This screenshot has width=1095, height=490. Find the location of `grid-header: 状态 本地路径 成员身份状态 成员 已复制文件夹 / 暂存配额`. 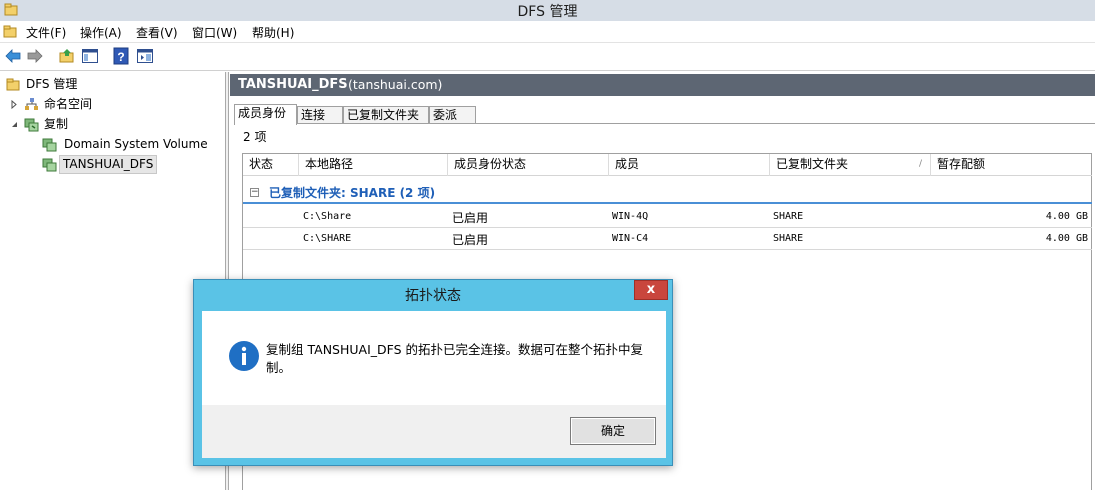

grid-header: 状态 本地路径 成员身份状态 成员 已复制文件夹 / 暂存配额 is located at coordinates (667, 165).